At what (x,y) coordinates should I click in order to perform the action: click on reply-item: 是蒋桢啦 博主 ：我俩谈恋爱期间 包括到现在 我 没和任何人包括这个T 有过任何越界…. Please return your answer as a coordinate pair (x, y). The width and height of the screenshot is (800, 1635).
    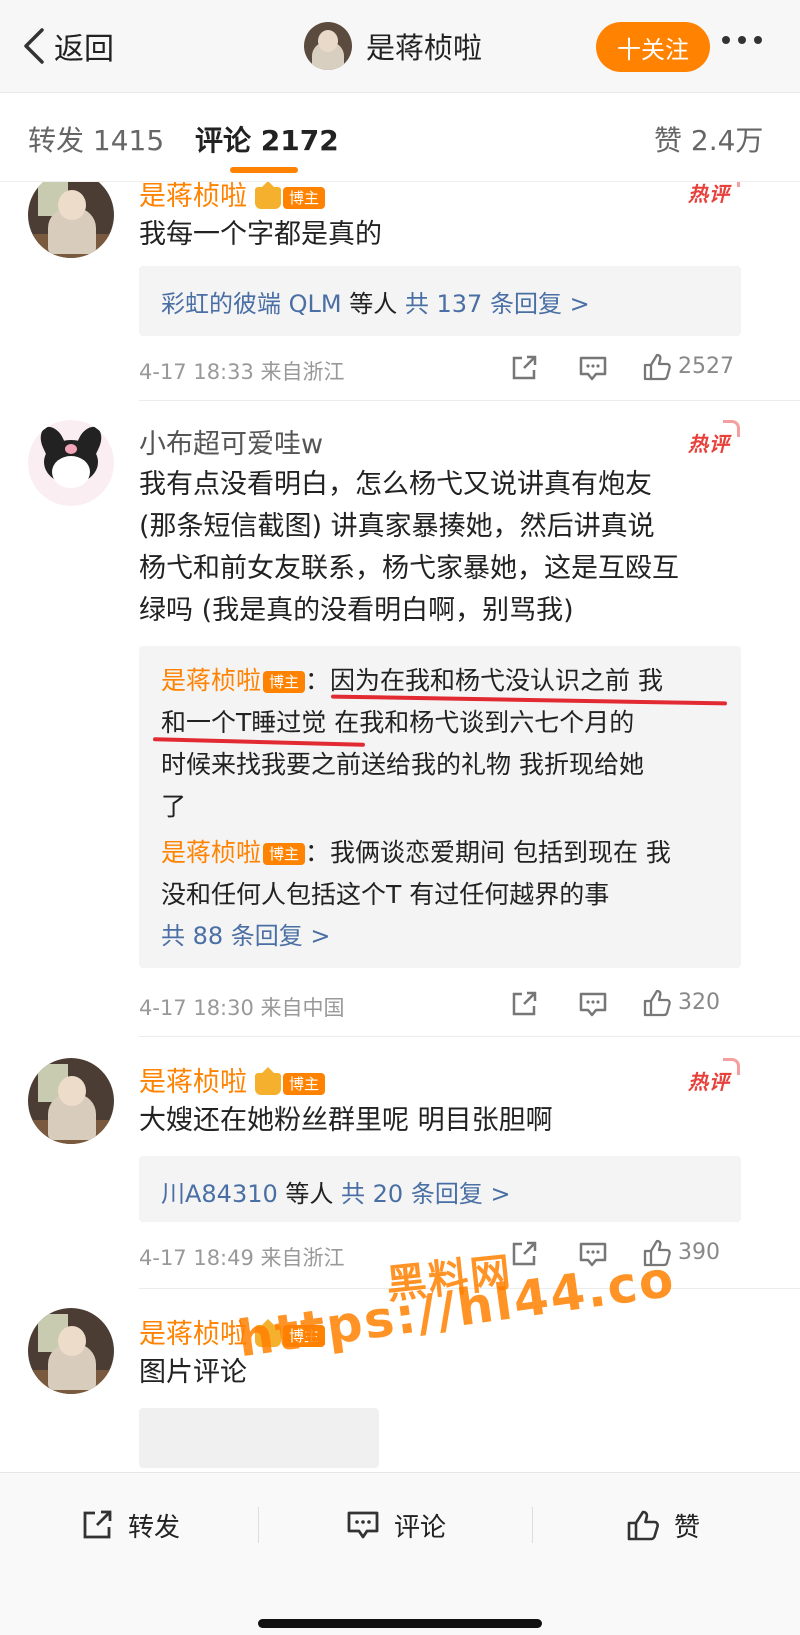
    Looking at the image, I should click on (446, 874).